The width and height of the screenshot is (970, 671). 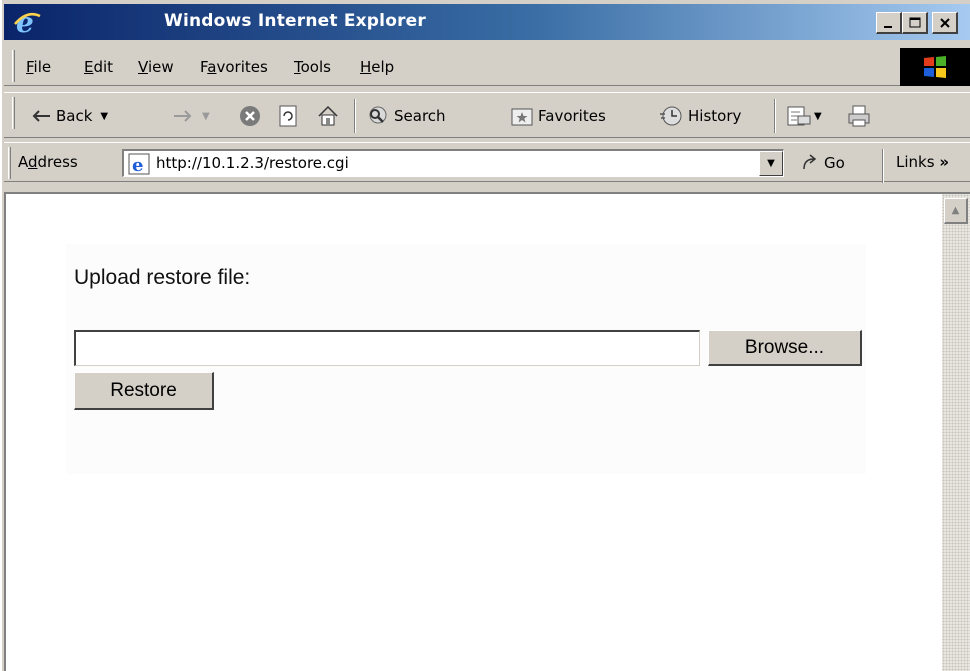 What do you see at coordinates (295, 21) in the screenshot?
I see `window-title: Windows Internet Explorer` at bounding box center [295, 21].